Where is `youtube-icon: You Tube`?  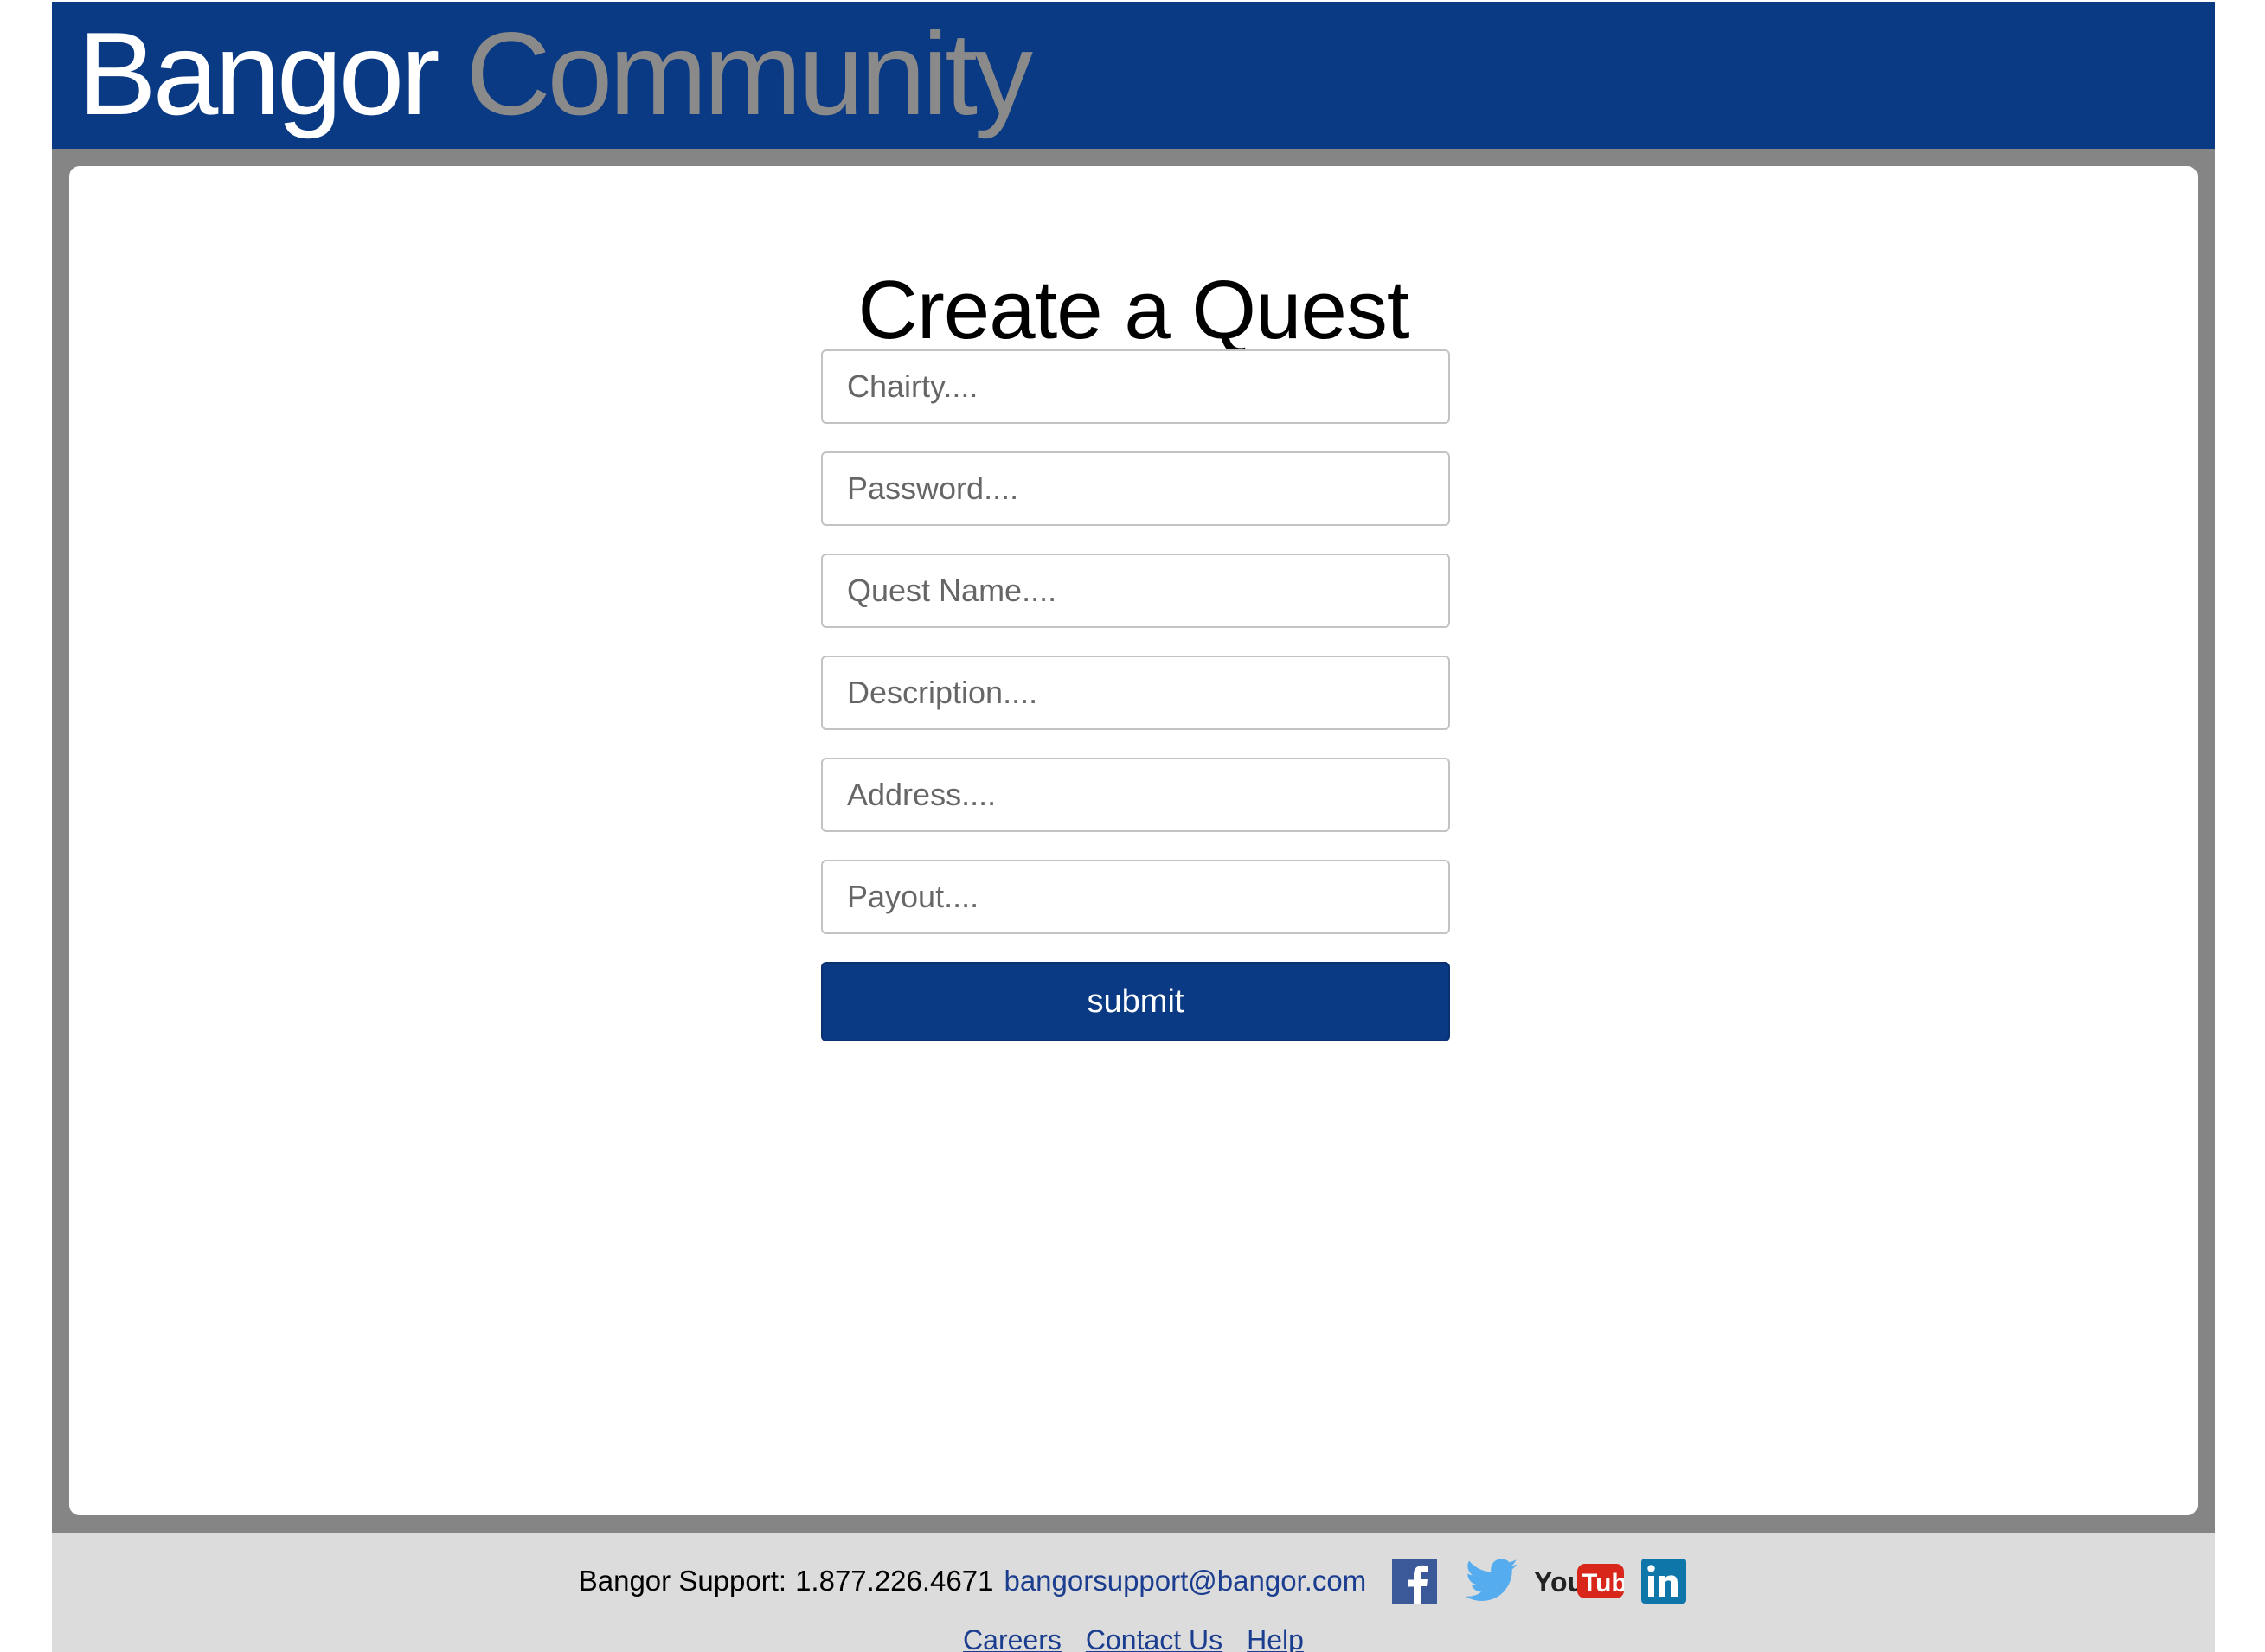 youtube-icon: You Tube is located at coordinates (1579, 1581).